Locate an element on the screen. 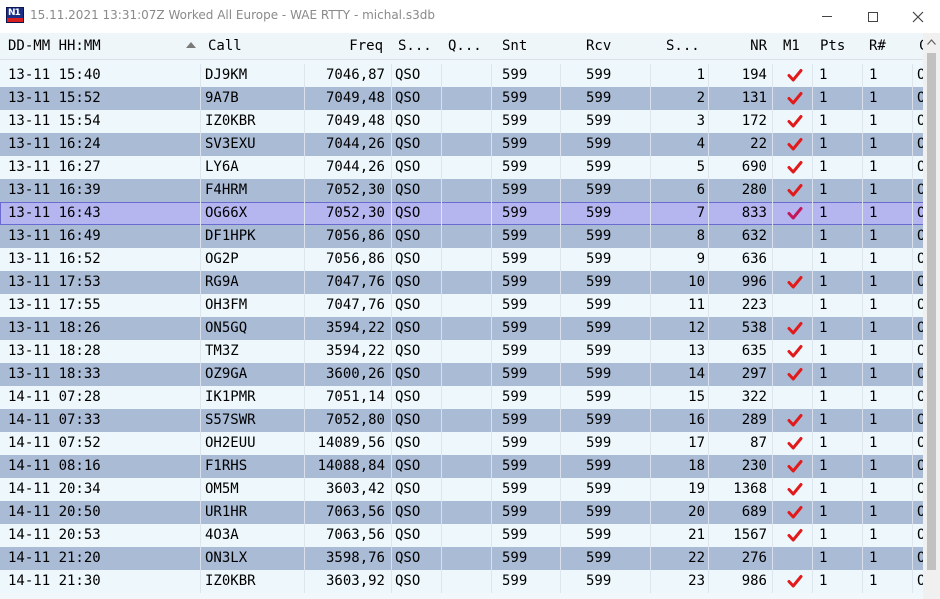 The width and height of the screenshot is (940, 599). column-header-rcv: Rcv is located at coordinates (611, 46).